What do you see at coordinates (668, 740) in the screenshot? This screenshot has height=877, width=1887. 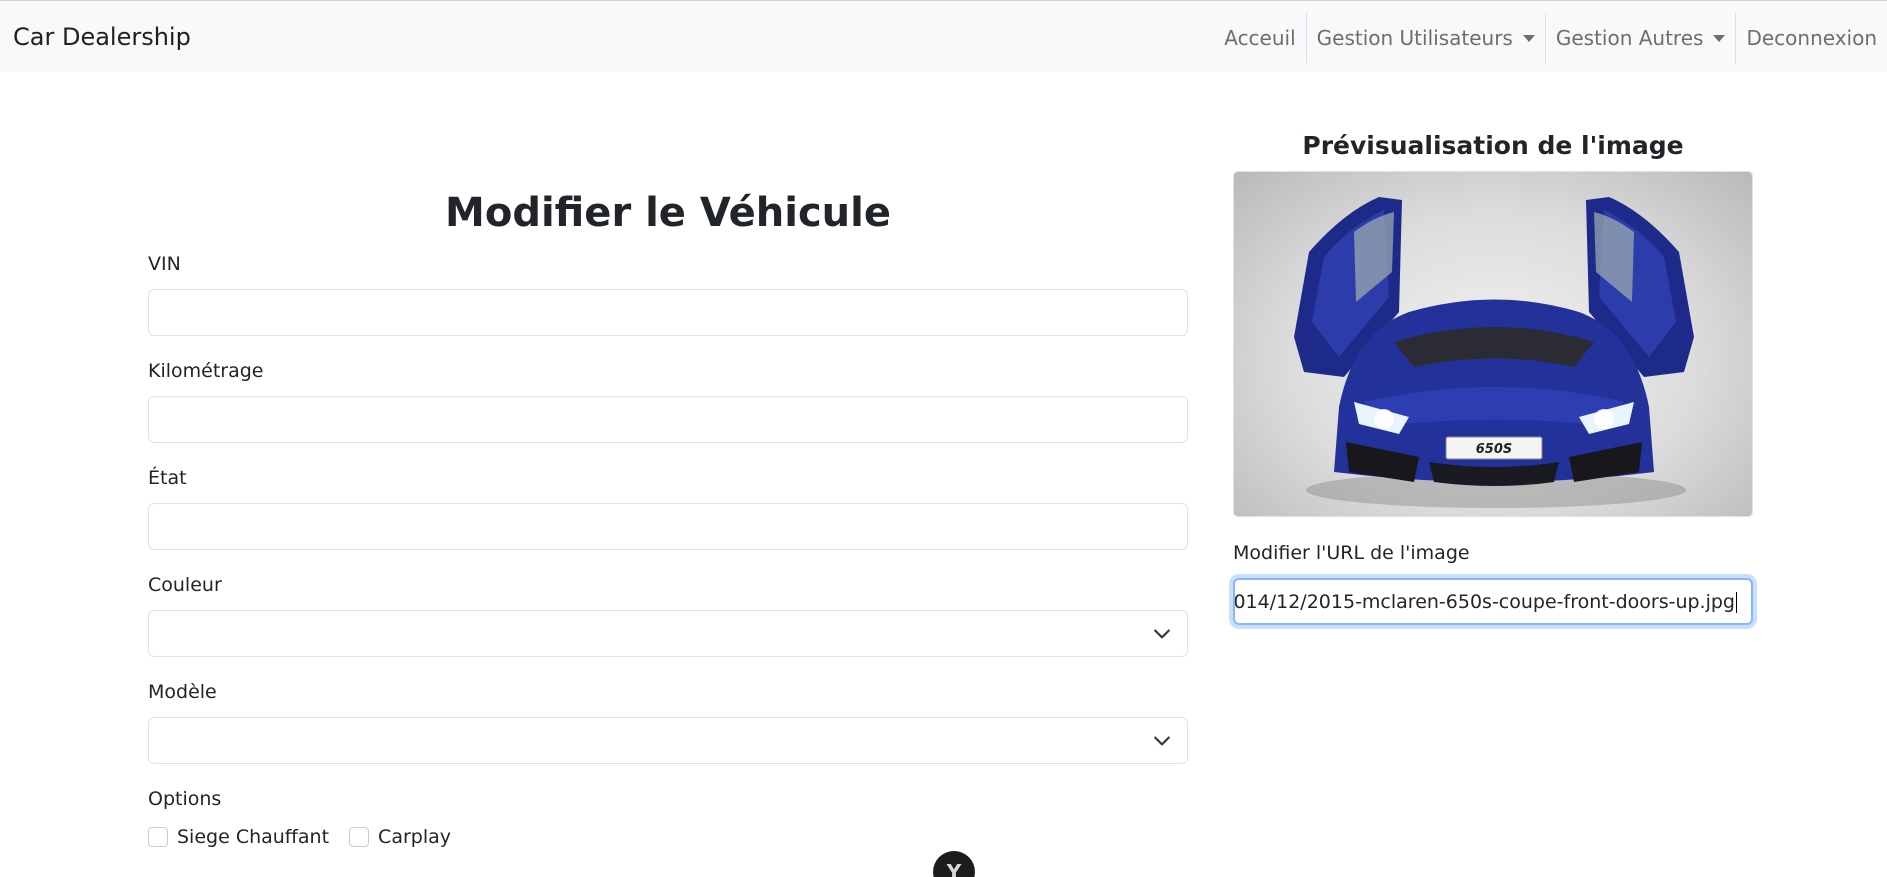 I see `modele-select` at bounding box center [668, 740].